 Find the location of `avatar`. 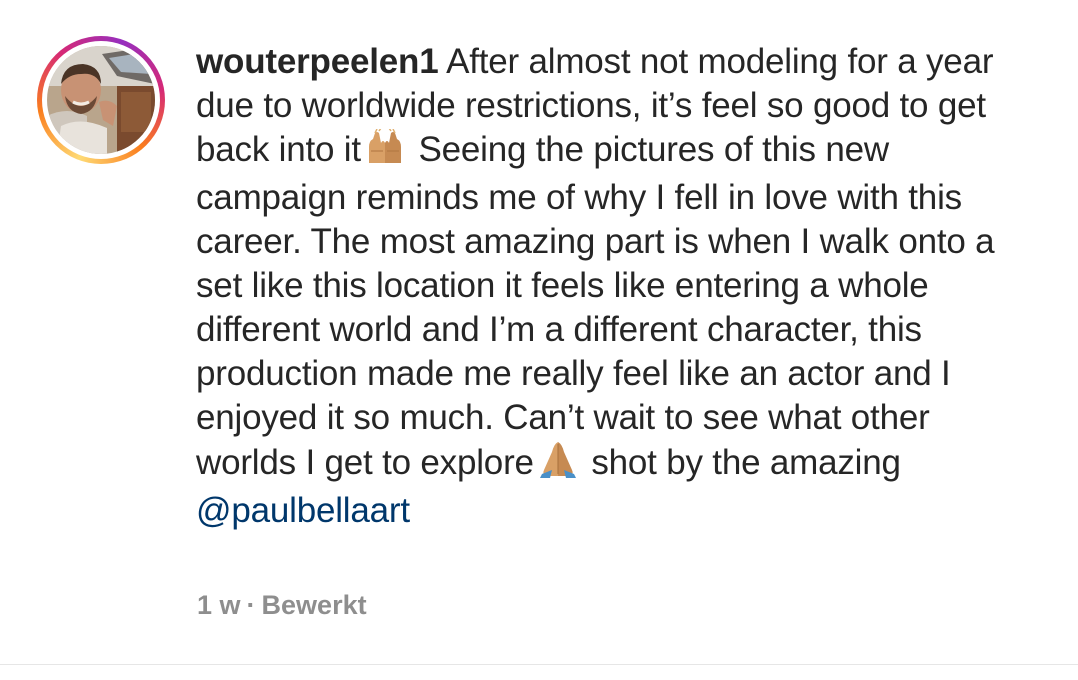

avatar is located at coordinates (101, 100).